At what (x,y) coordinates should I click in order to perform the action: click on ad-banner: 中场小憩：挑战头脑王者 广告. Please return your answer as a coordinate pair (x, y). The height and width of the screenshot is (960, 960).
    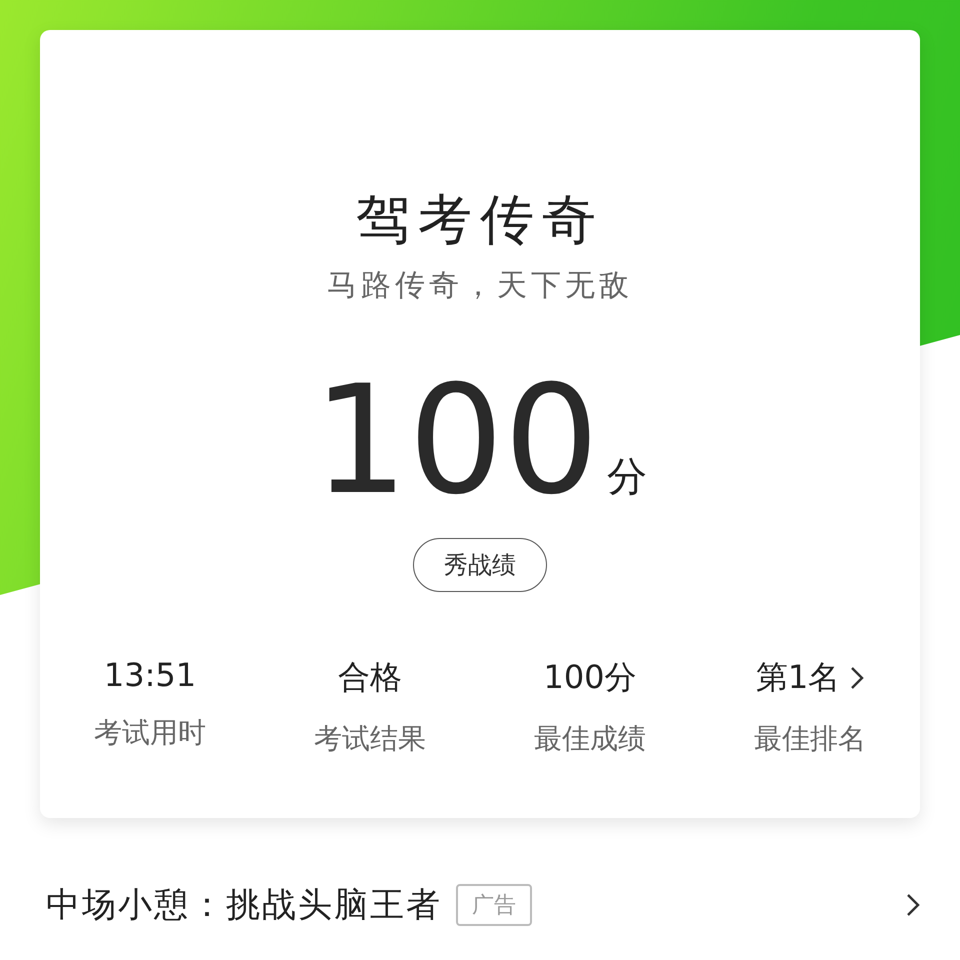
    Looking at the image, I should click on (480, 905).